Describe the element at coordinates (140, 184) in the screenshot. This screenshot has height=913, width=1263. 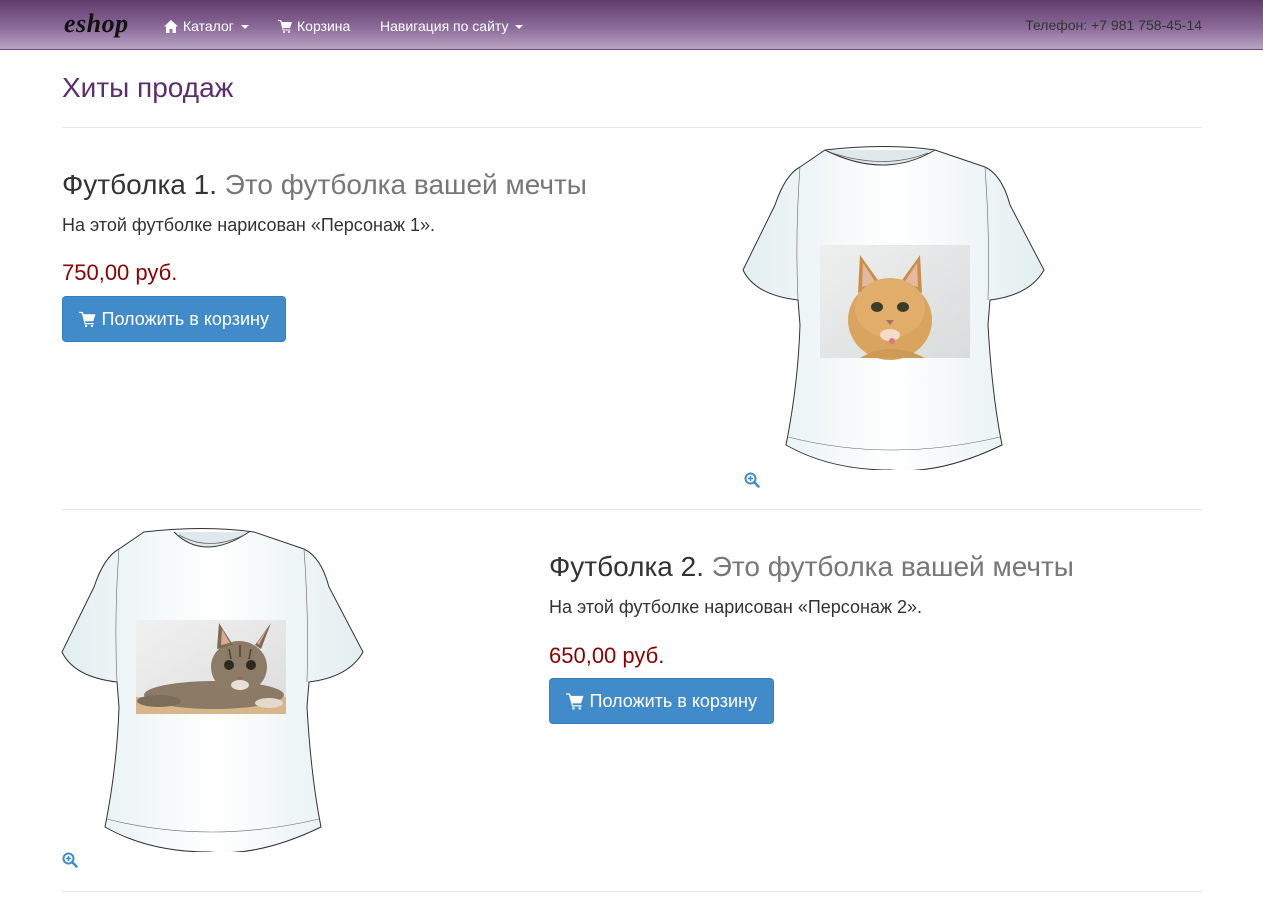
I see `product-name: Футболка 1.` at that location.